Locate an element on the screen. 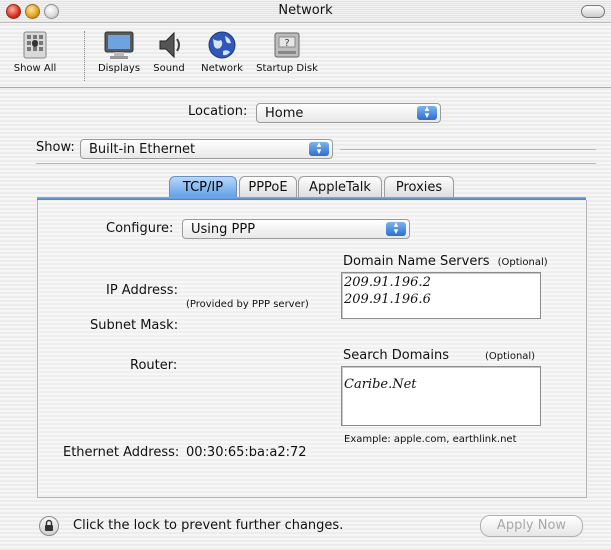 Image resolution: width=611 pixels, height=550 pixels. toolbar-label: Startup Disk is located at coordinates (287, 68).